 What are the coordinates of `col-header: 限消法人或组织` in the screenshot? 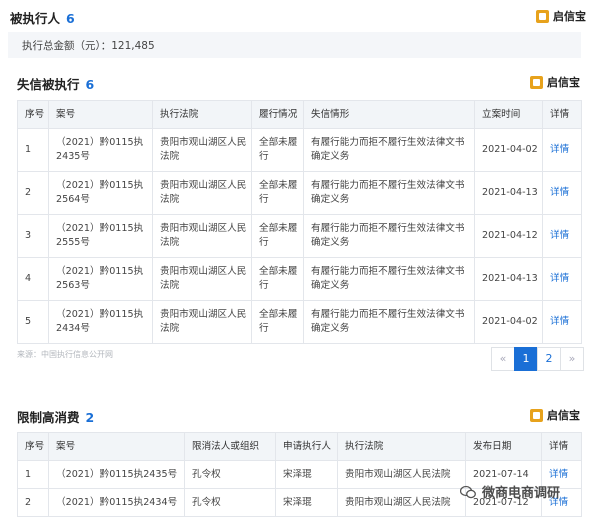 It's located at (230, 446).